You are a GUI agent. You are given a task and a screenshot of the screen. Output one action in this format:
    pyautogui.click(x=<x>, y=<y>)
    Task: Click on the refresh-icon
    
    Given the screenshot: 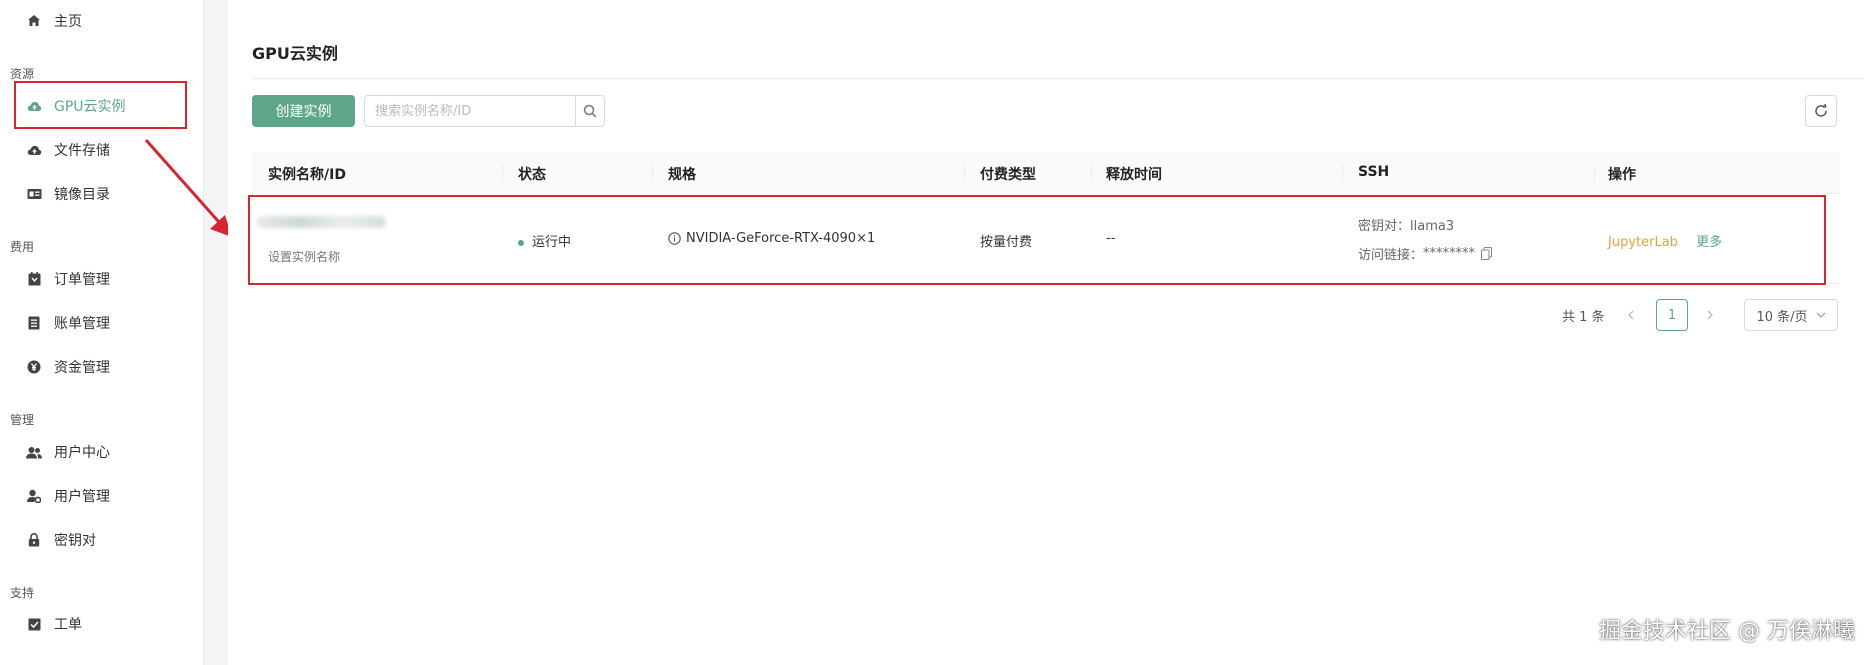 What is the action you would take?
    pyautogui.click(x=1821, y=111)
    